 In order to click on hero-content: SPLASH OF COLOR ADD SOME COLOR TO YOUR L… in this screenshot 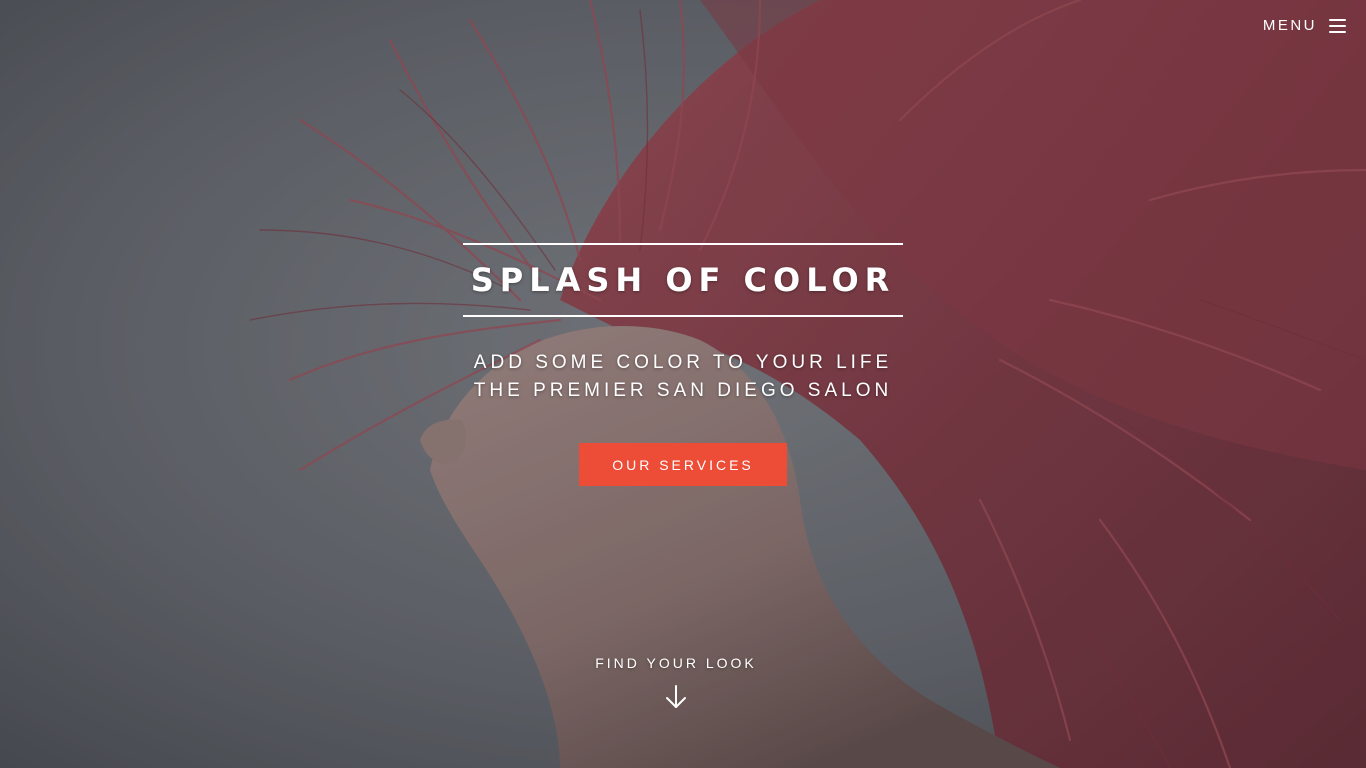, I will do `click(683, 364)`.